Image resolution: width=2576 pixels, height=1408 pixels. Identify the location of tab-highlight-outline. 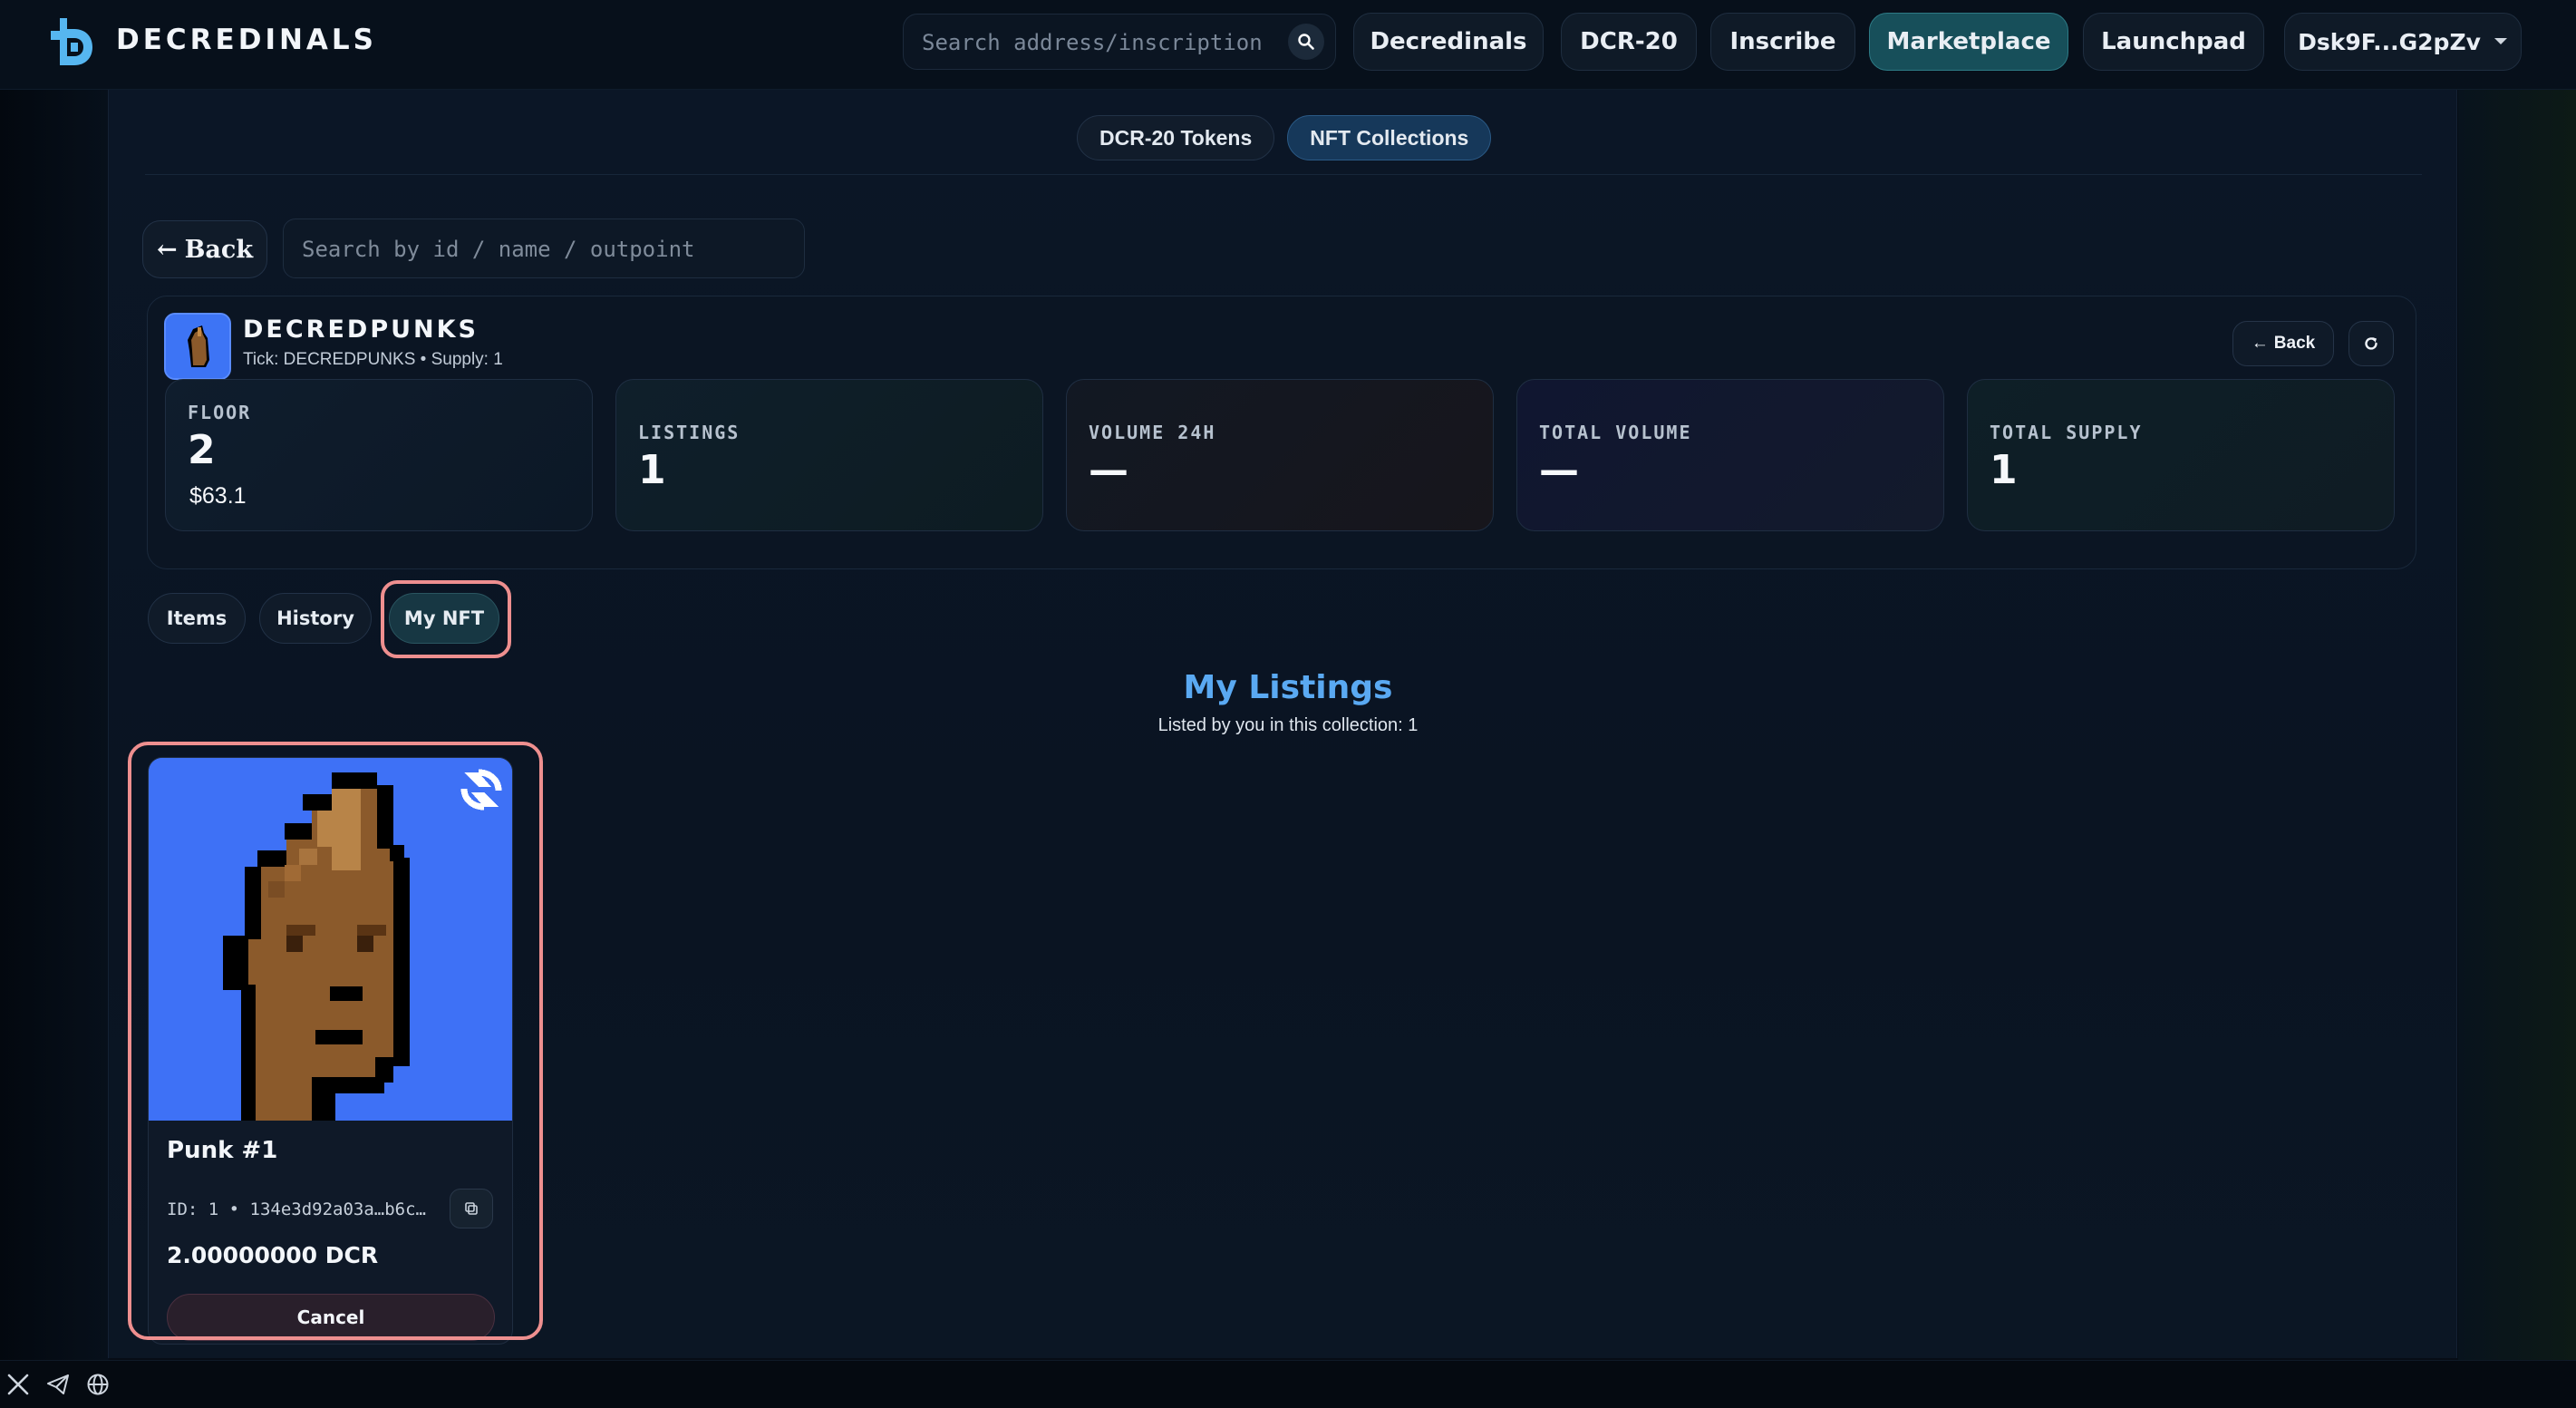
(446, 619).